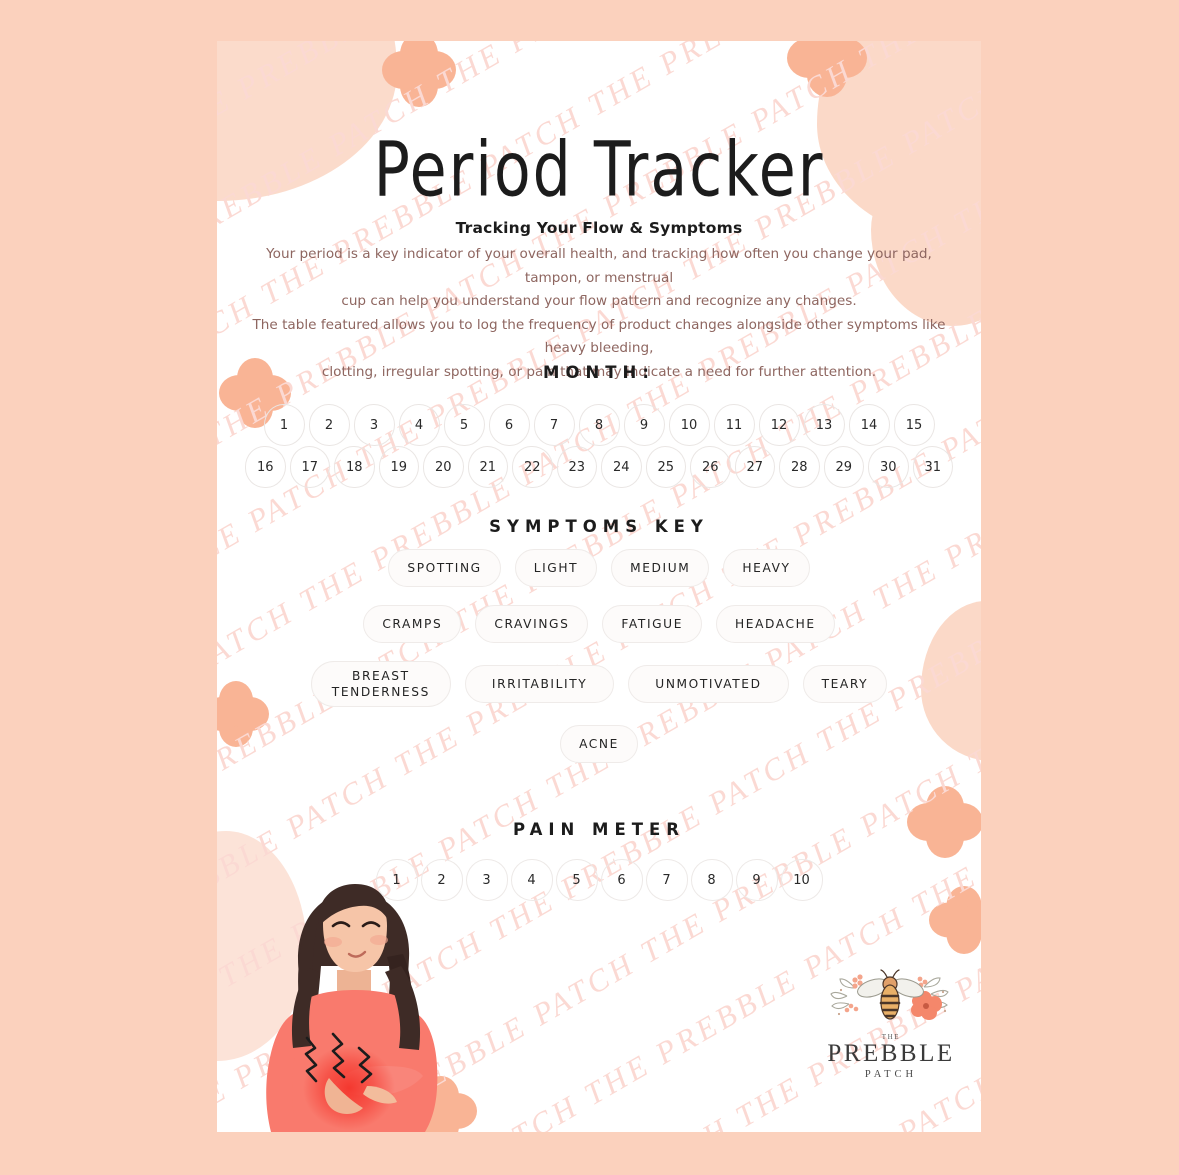 This screenshot has height=1175, width=1179. What do you see at coordinates (354, 467) in the screenshot?
I see `day-circle-18: 18` at bounding box center [354, 467].